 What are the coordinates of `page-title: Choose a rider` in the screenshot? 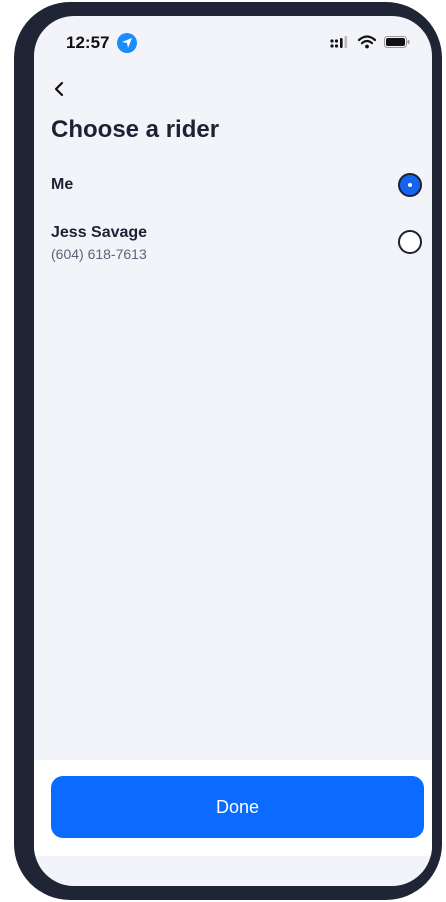 It's located at (135, 129).